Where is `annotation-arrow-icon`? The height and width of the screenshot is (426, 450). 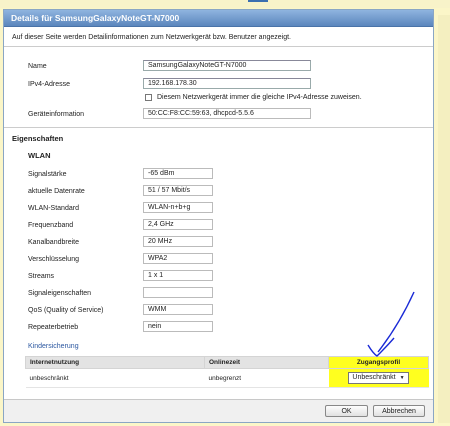 annotation-arrow-icon is located at coordinates (391, 324).